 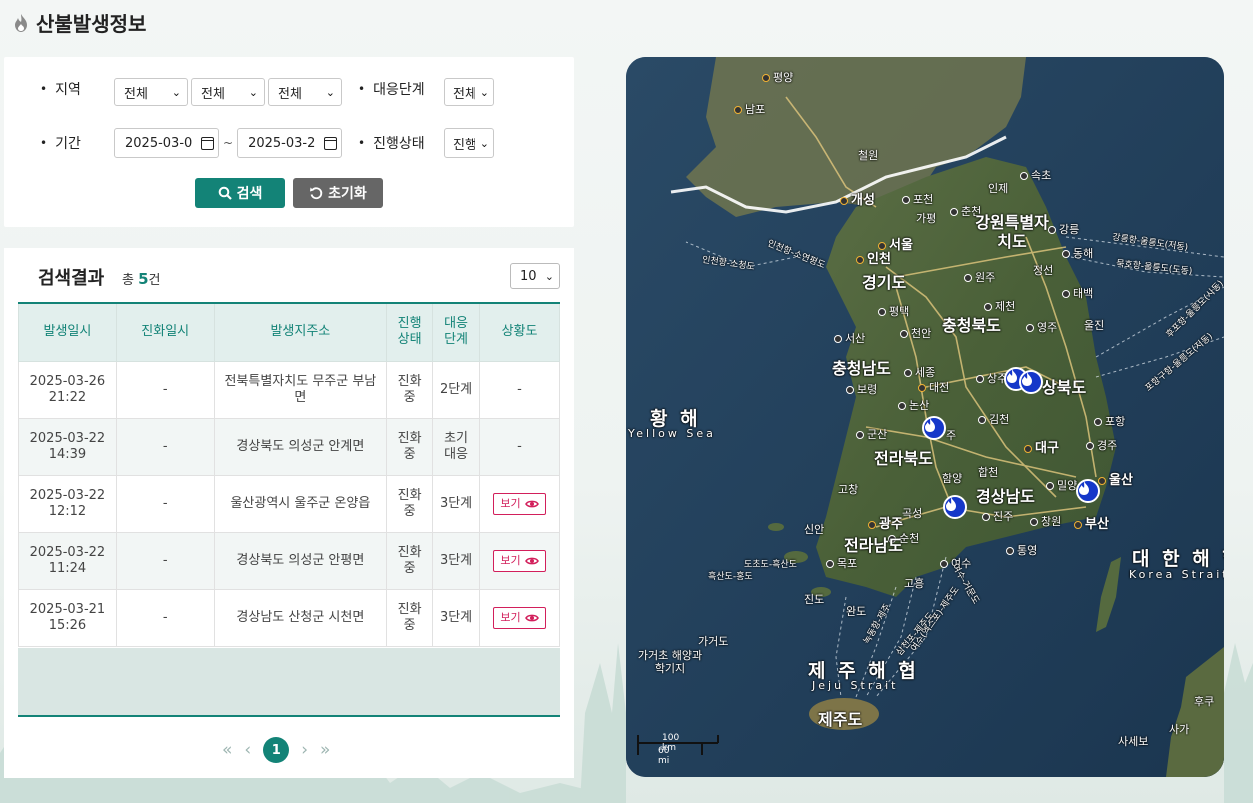 What do you see at coordinates (151, 92) in the screenshot?
I see `region-sido-select: 전체 ⌄` at bounding box center [151, 92].